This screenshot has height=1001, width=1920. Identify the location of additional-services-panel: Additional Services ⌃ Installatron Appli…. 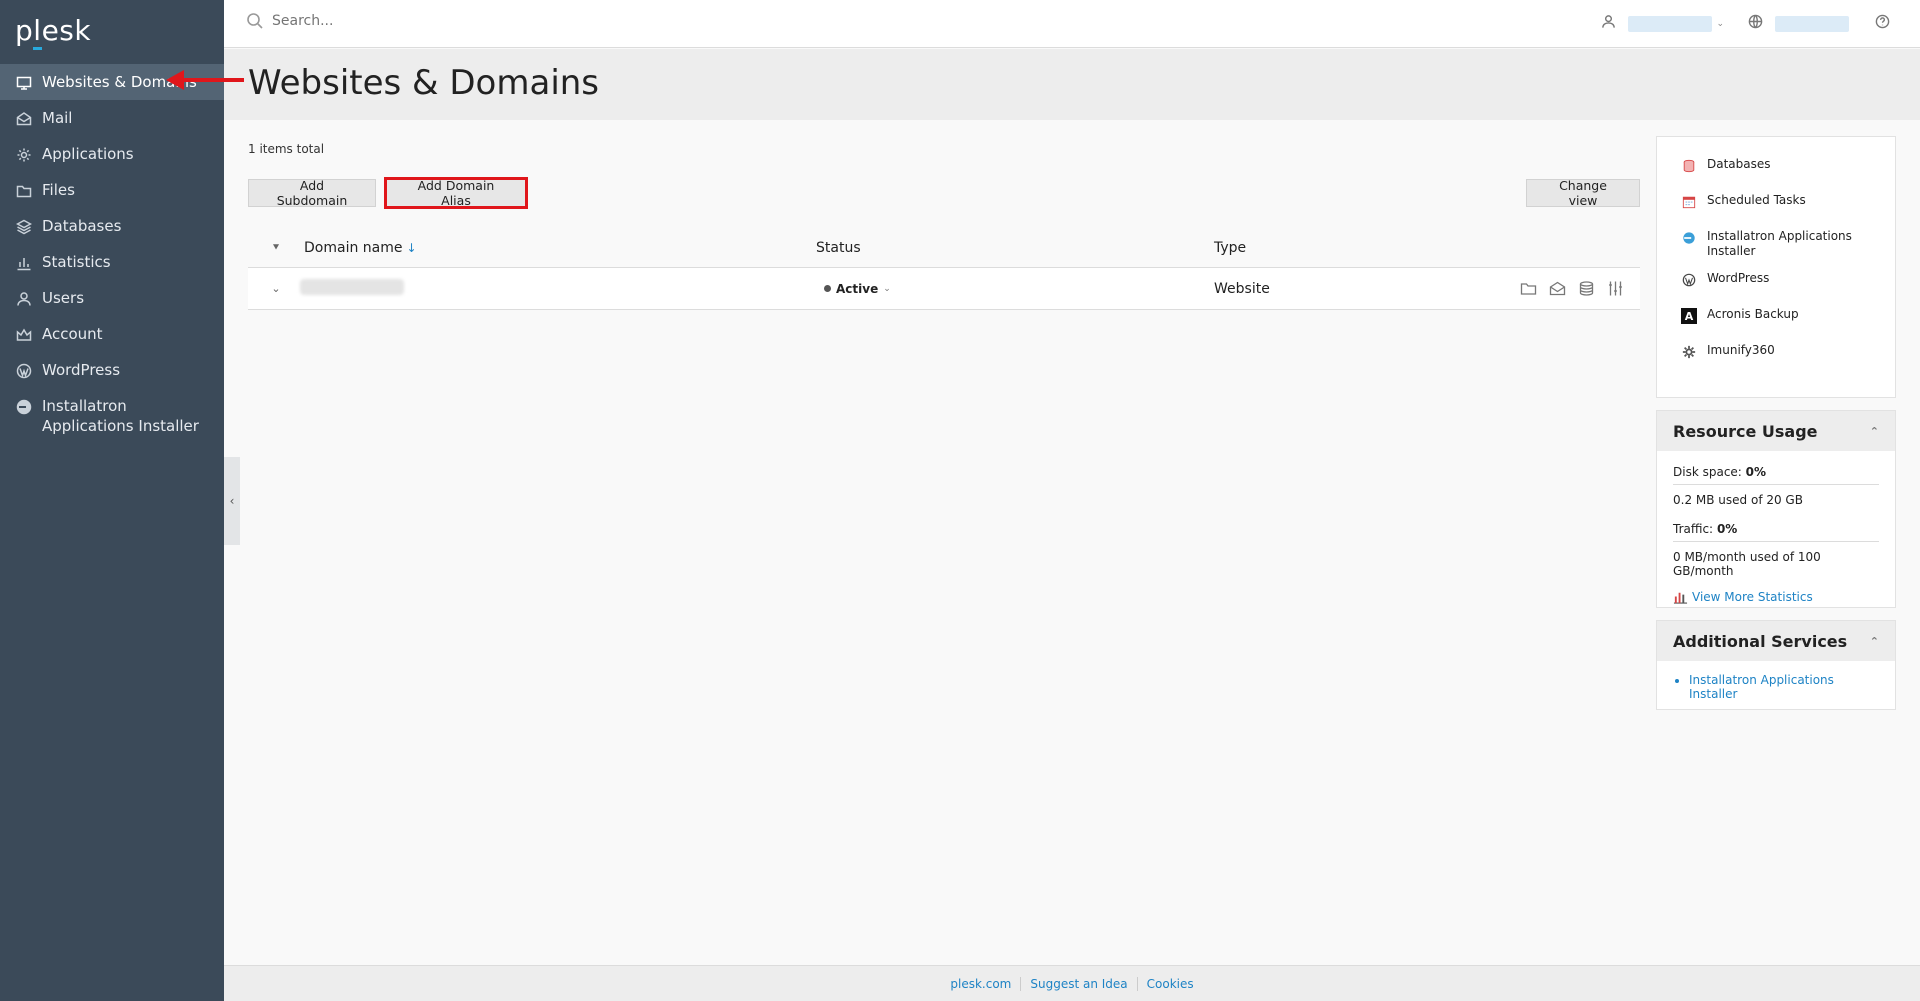
(1776, 665).